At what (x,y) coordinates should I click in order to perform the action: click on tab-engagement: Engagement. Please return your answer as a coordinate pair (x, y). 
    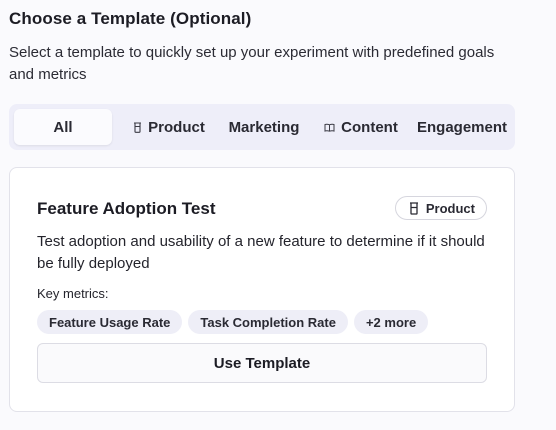
    Looking at the image, I should click on (462, 127).